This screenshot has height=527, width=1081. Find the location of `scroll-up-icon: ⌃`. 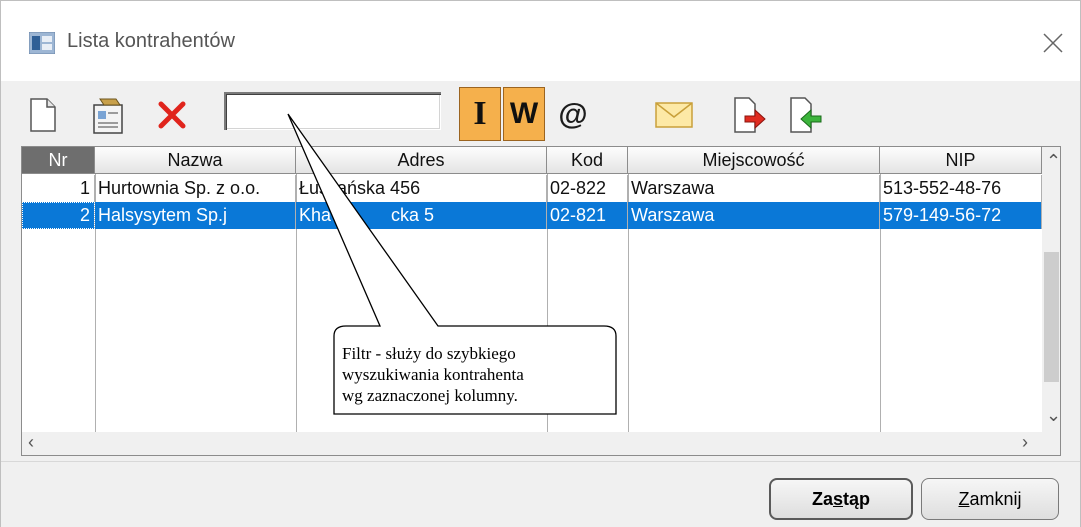

scroll-up-icon: ⌃ is located at coordinates (1053, 161).